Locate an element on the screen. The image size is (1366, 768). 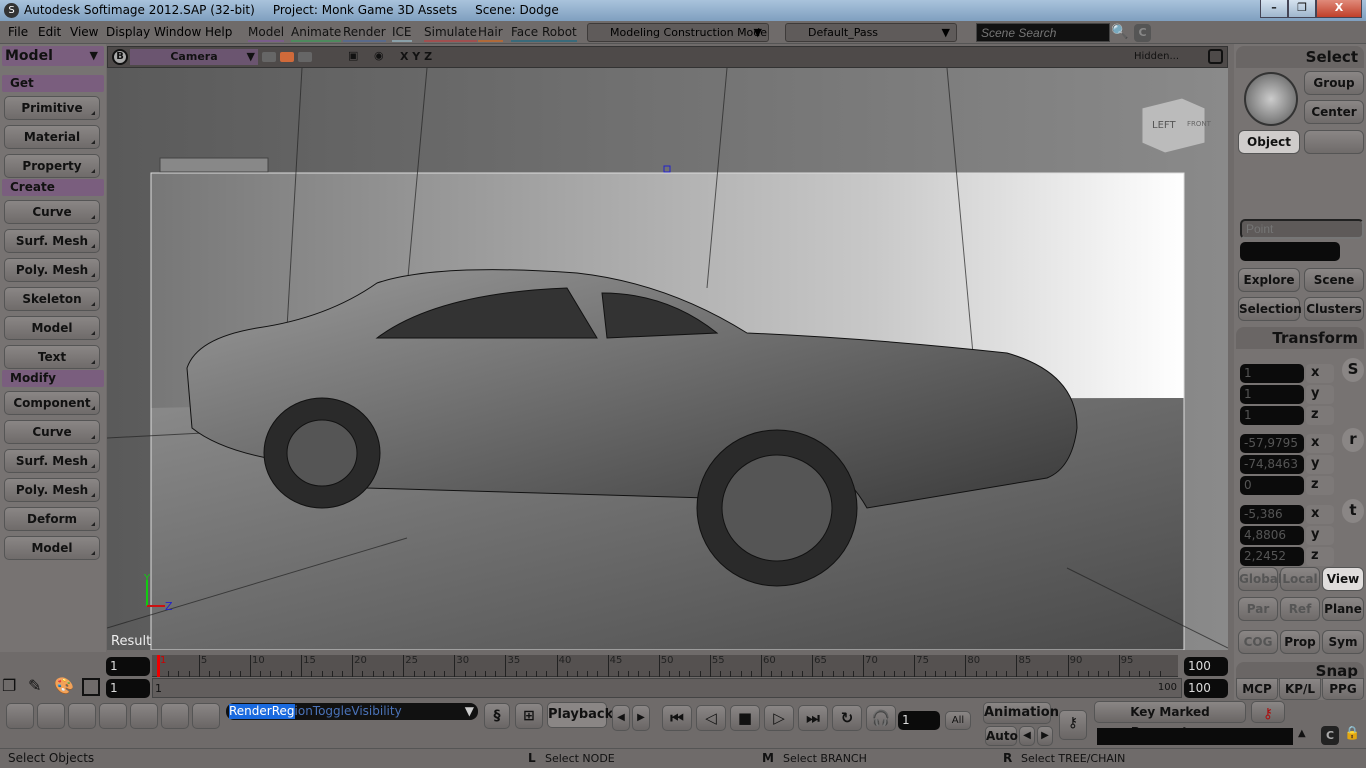
property-button: Property is located at coordinates (52, 166).